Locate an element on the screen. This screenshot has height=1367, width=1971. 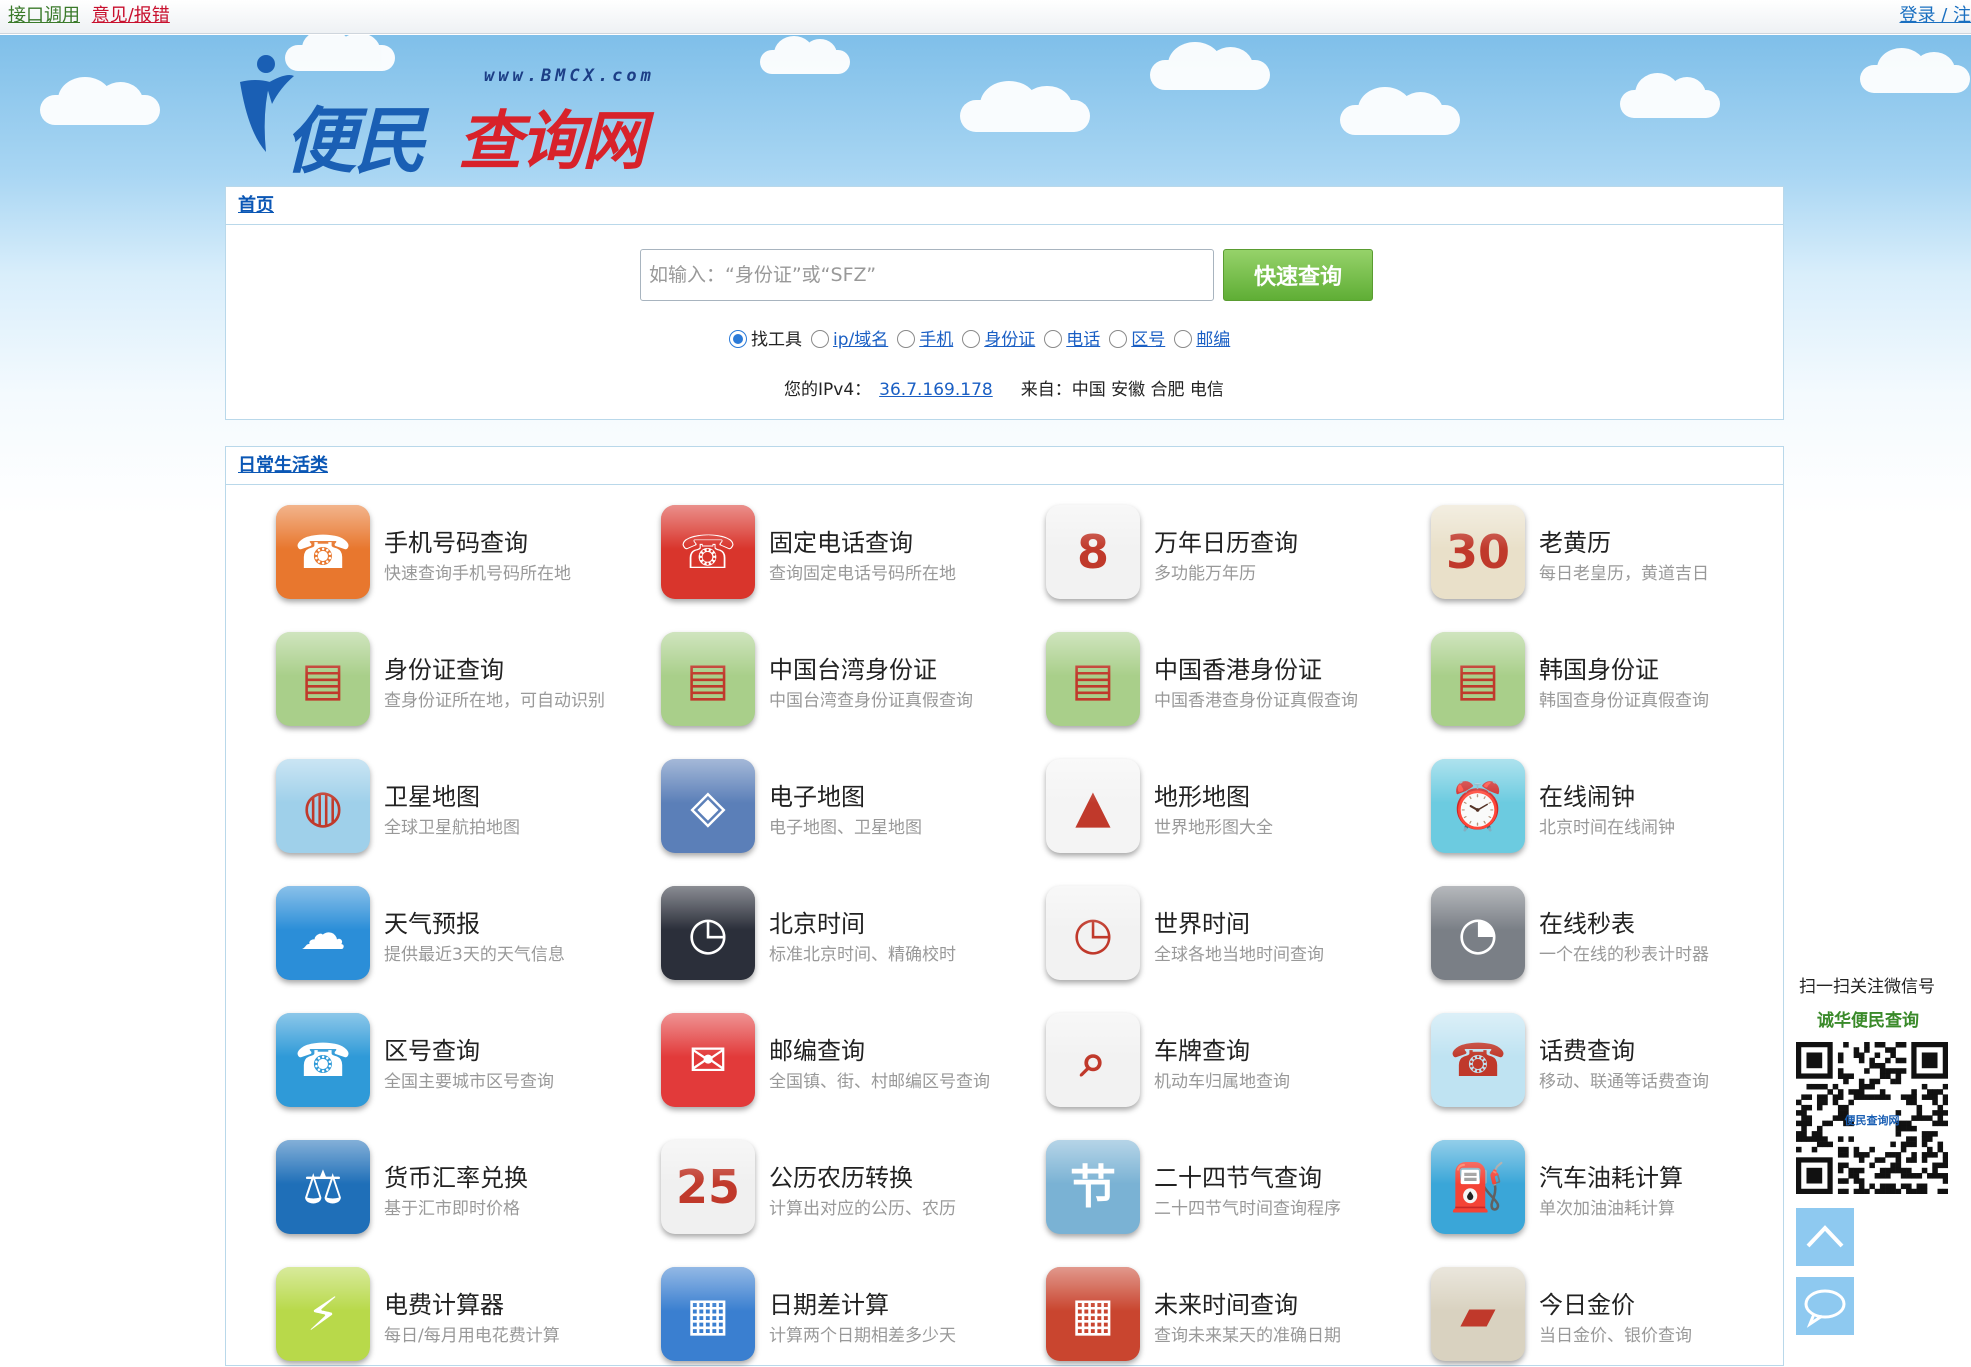
tool-item: ▲ 地形地图 世界地形图大全 is located at coordinates (1231, 809).